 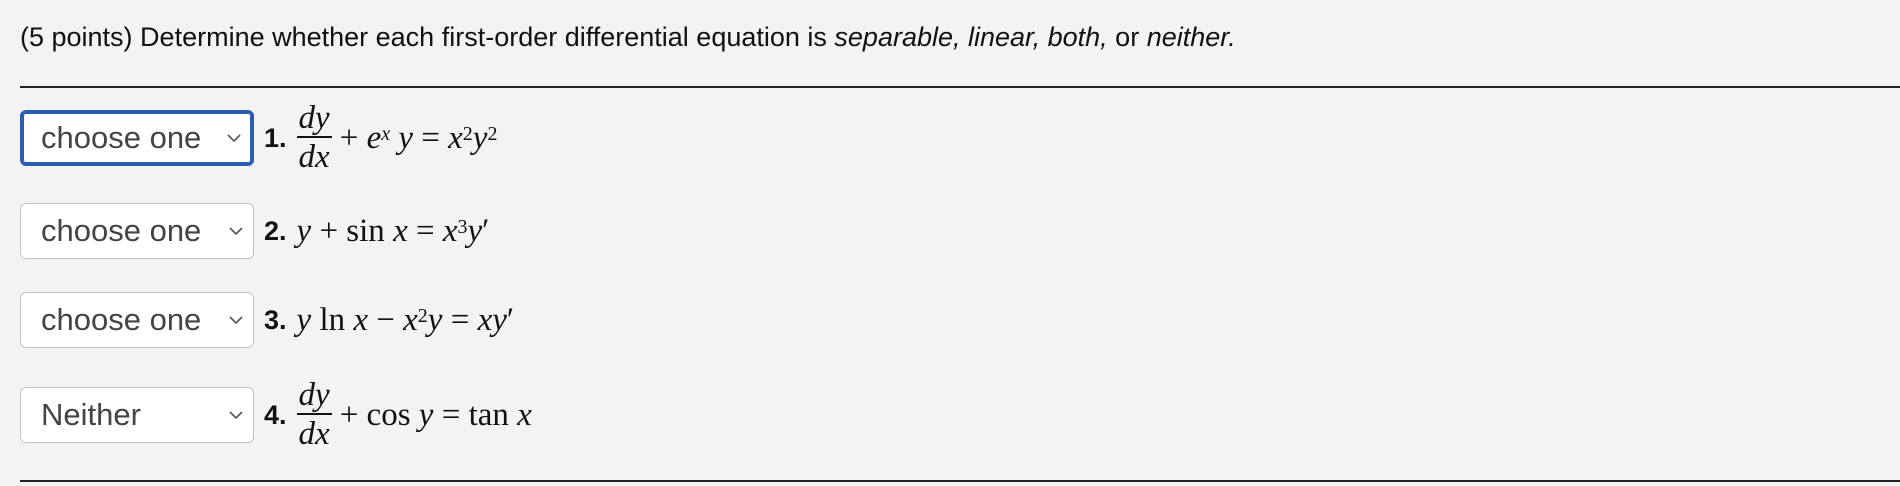 I want to click on answer-select-4: Neither, so click(x=137, y=415).